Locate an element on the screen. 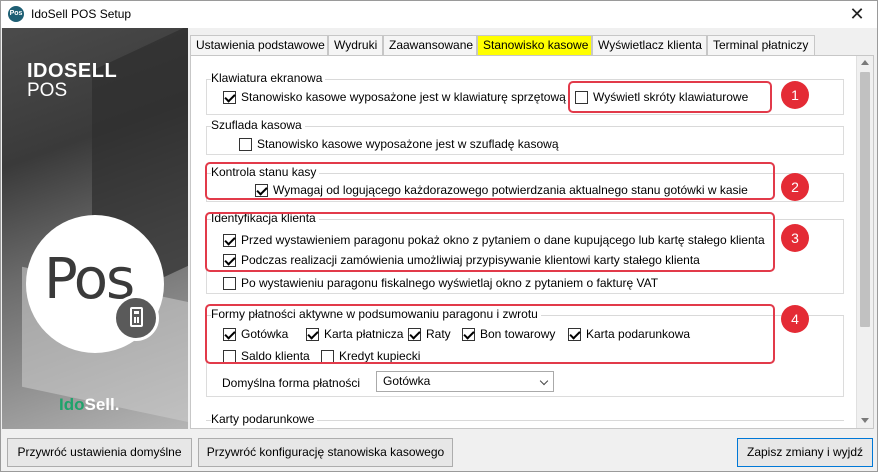  title-bar: Pos IdoSell POS Setup ✕ is located at coordinates (439, 14).